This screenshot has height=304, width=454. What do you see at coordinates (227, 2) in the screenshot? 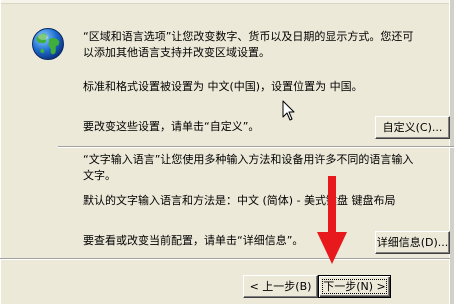
I see `window-top-edge` at bounding box center [227, 2].